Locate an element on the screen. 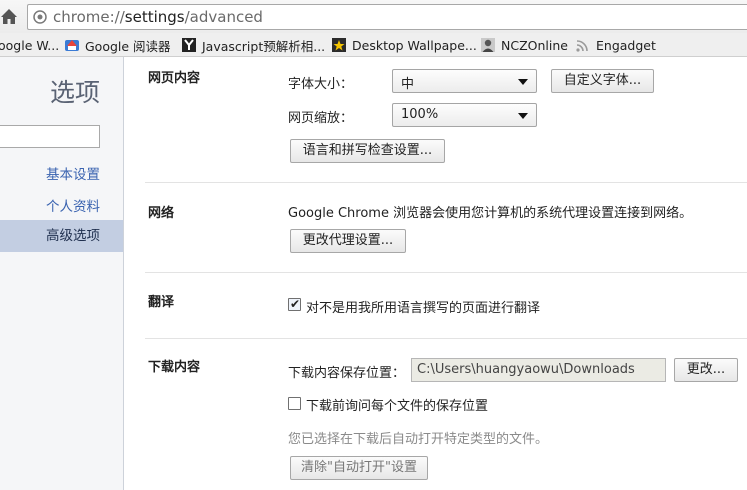 Image resolution: width=747 pixels, height=490 pixels. ask-save-location-checkbox is located at coordinates (294, 403).